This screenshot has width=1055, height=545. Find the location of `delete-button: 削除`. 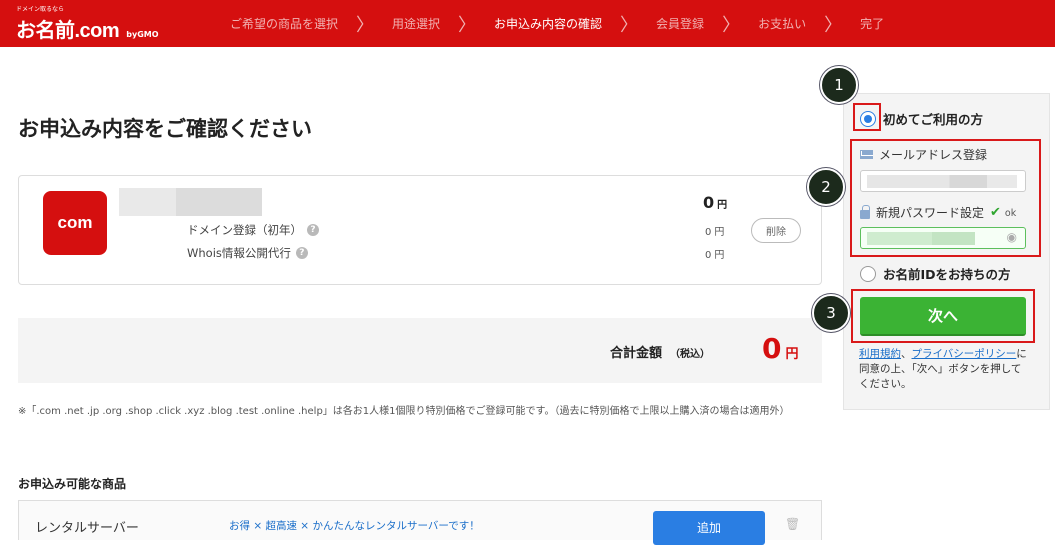

delete-button: 削除 is located at coordinates (776, 230).